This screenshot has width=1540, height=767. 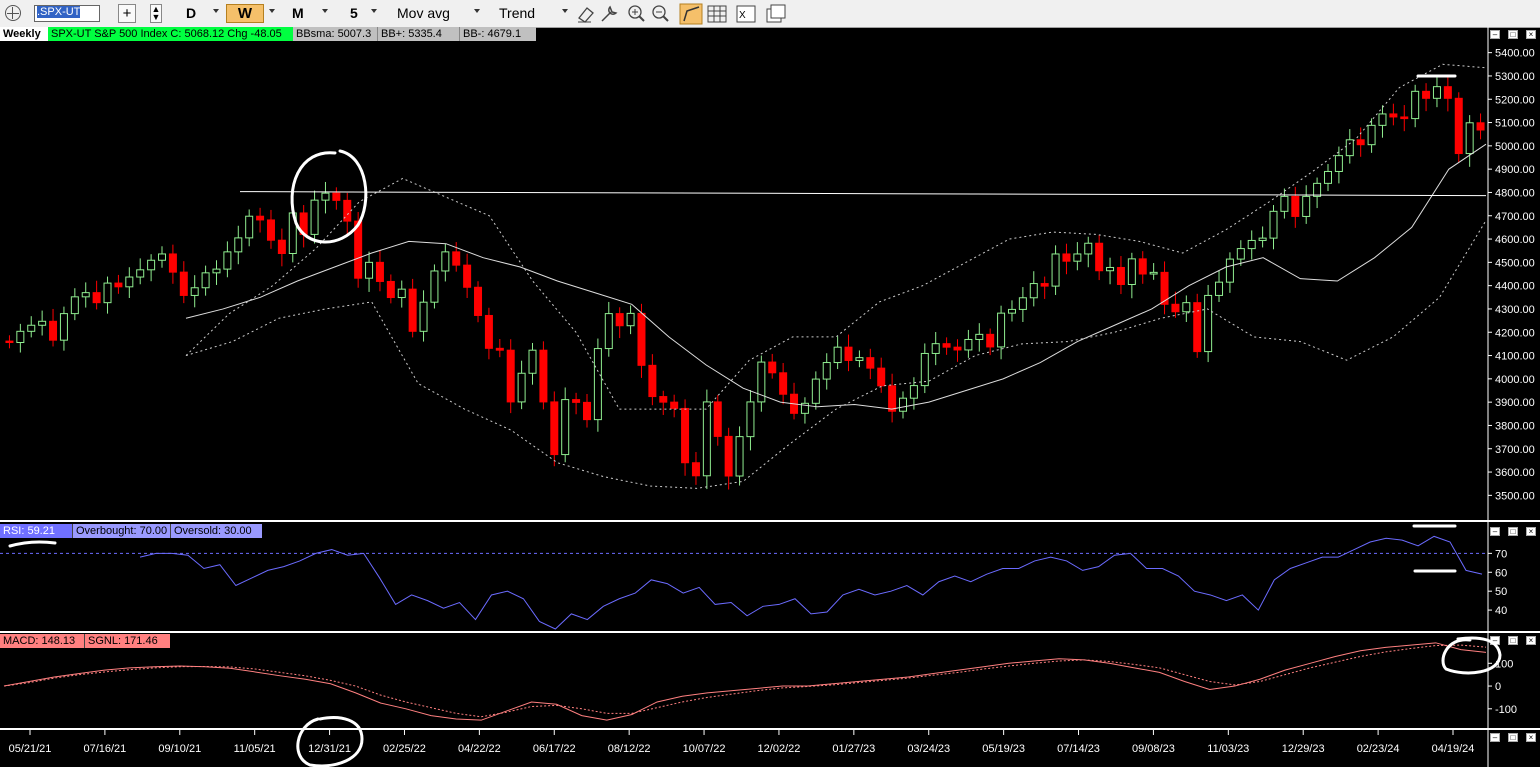 I want to click on x-tick-label: 12/02/22, so click(x=779, y=749).